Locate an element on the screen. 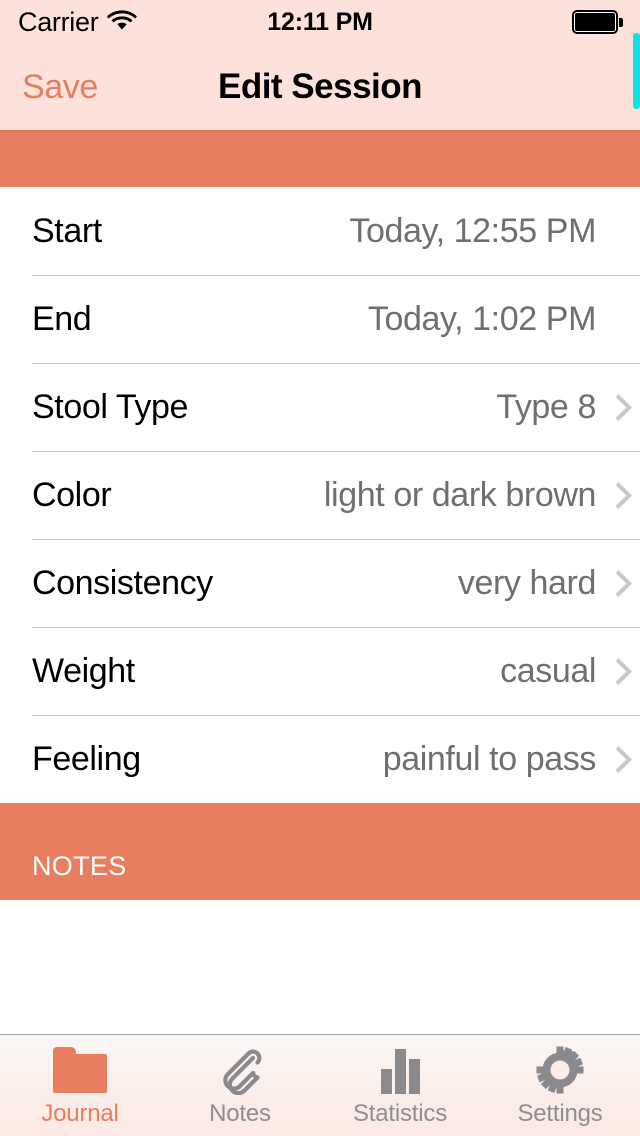 Image resolution: width=640 pixels, height=1136 pixels. row-weight: Weight casual is located at coordinates (320, 671).